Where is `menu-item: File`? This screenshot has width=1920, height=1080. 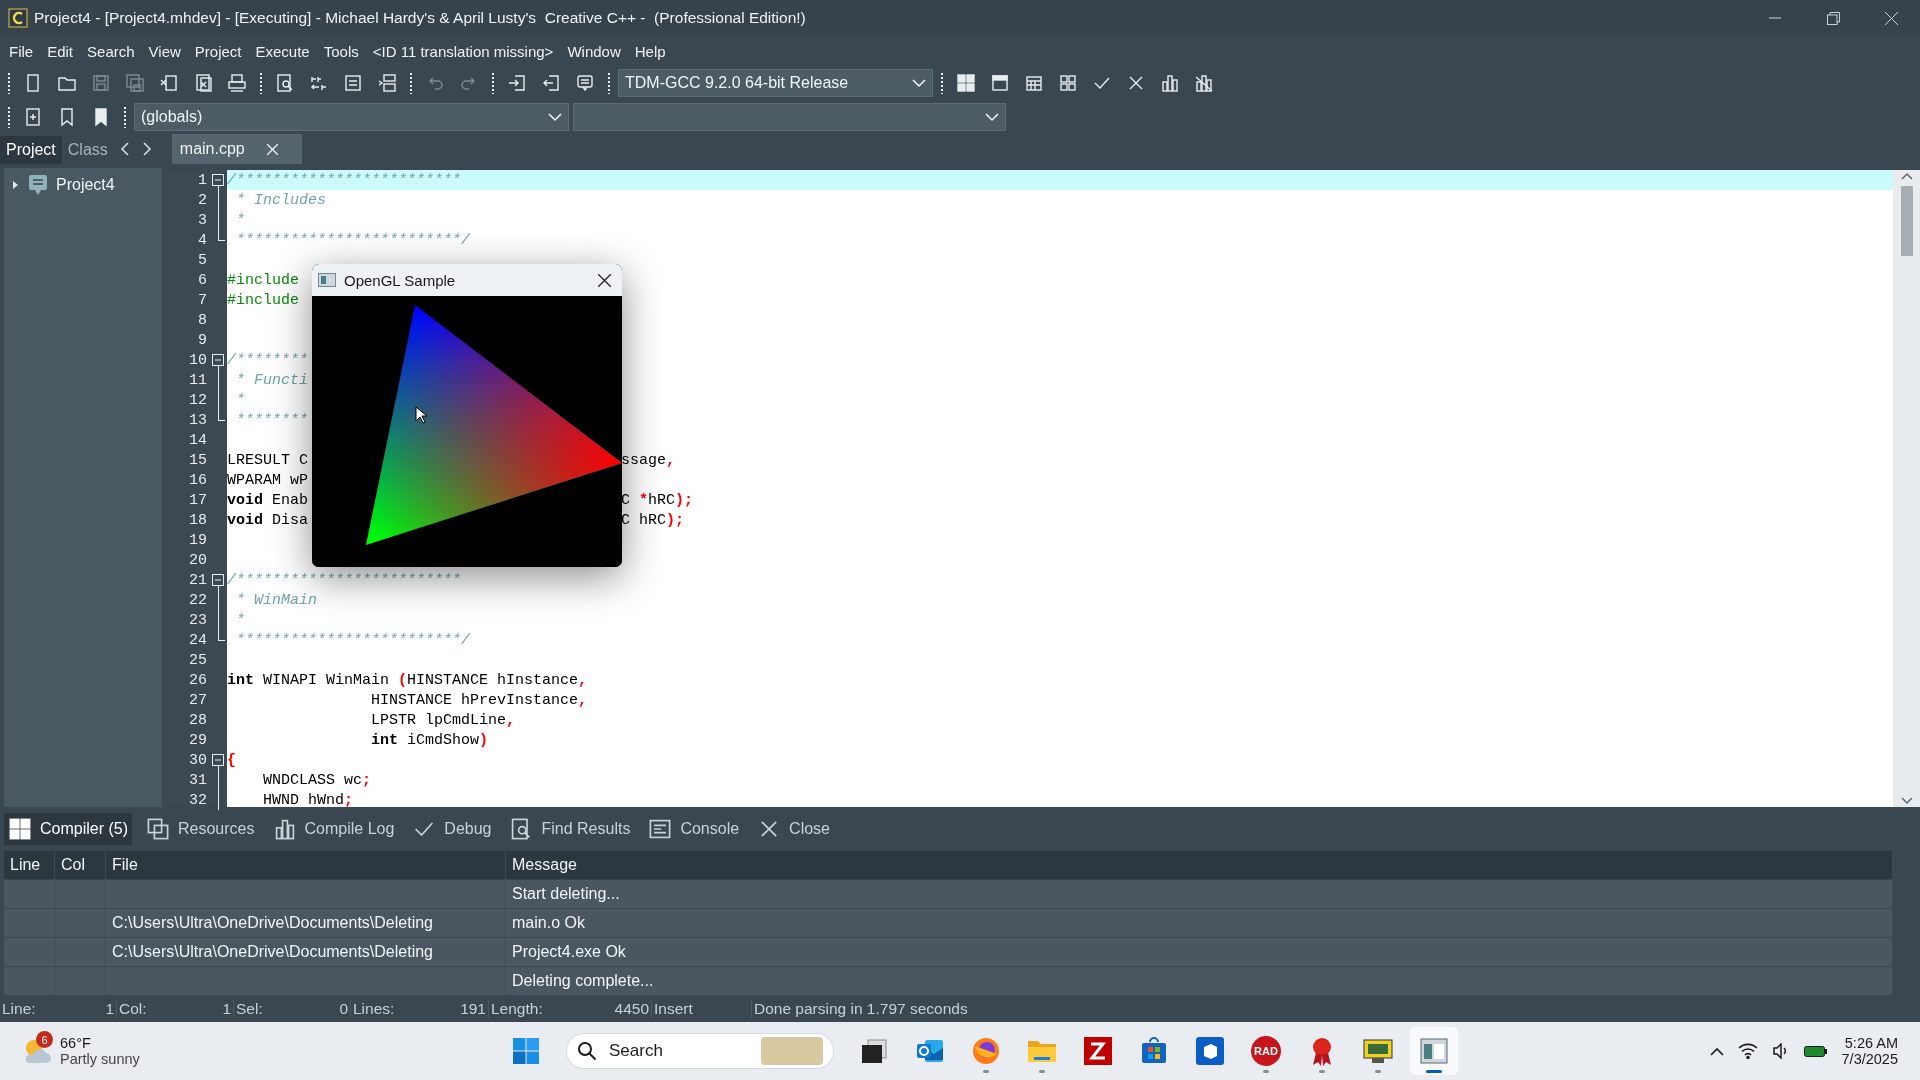
menu-item: File is located at coordinates (21, 51).